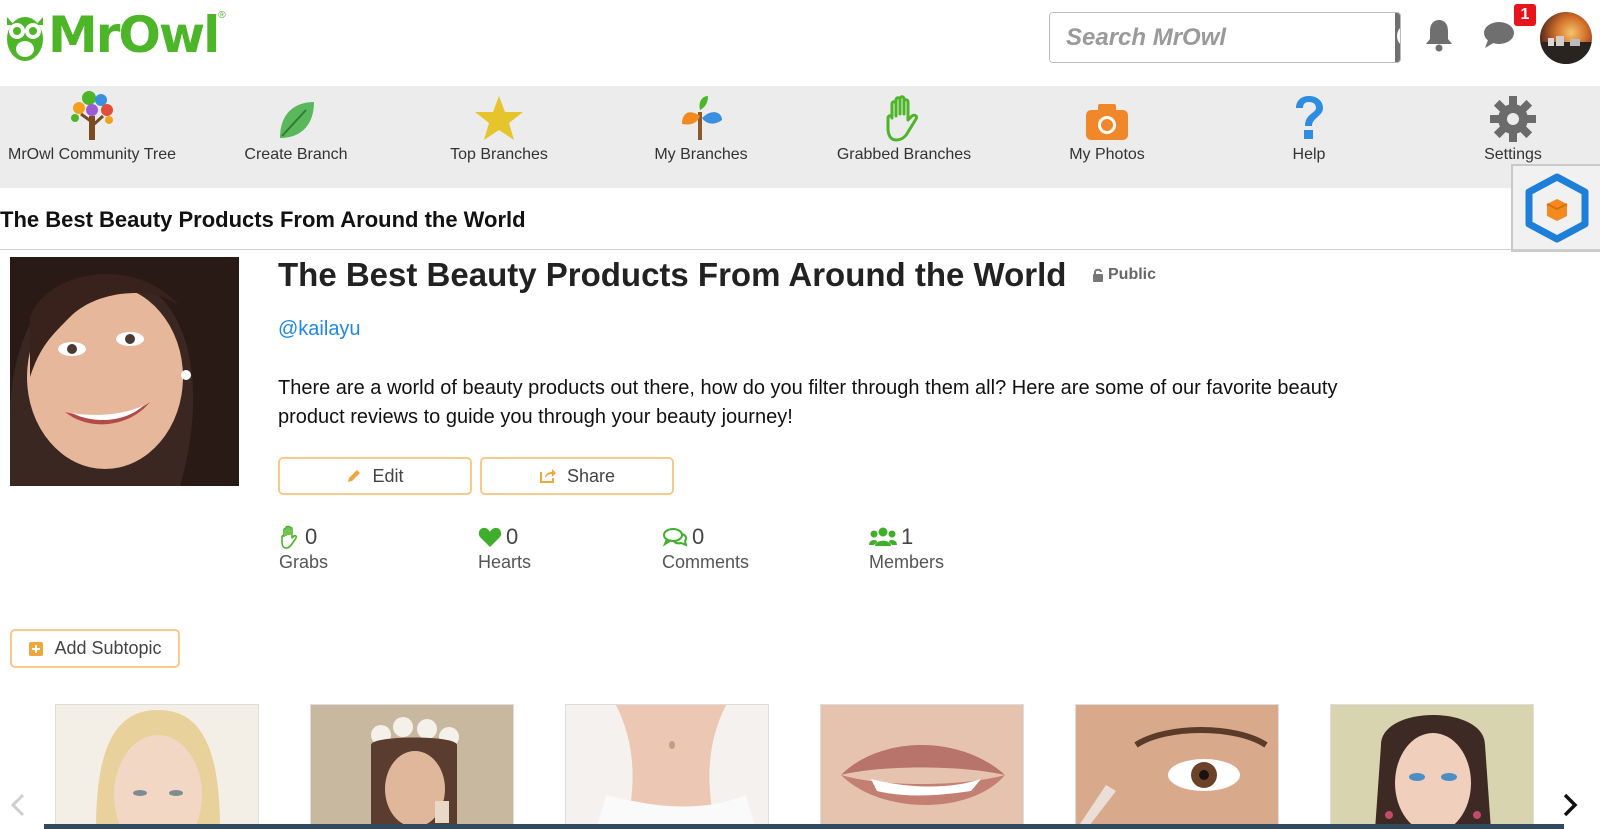 The image size is (1600, 829). I want to click on stat-grabs: 0 Grabs, so click(303, 548).